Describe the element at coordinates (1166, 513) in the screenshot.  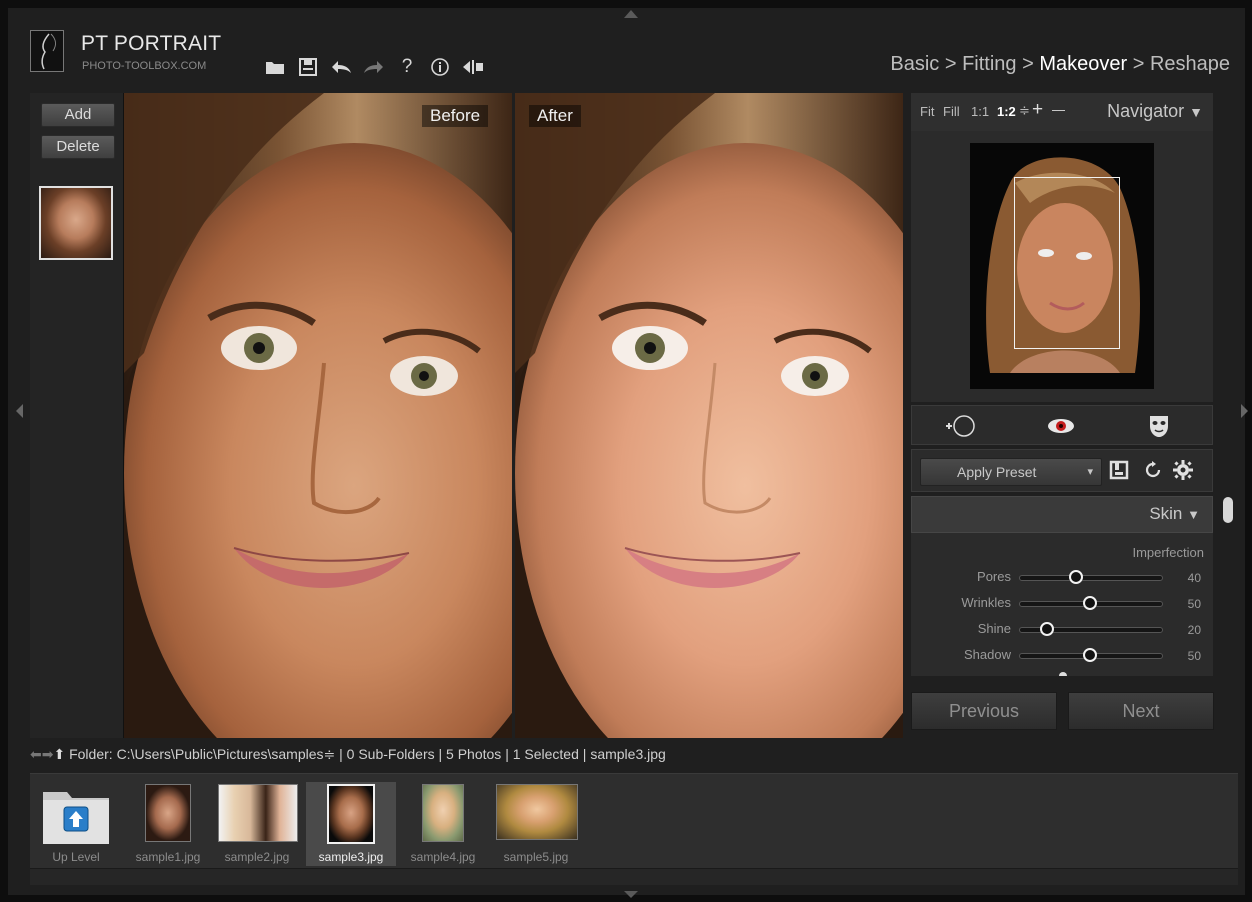
I see `skin-title: Skin` at that location.